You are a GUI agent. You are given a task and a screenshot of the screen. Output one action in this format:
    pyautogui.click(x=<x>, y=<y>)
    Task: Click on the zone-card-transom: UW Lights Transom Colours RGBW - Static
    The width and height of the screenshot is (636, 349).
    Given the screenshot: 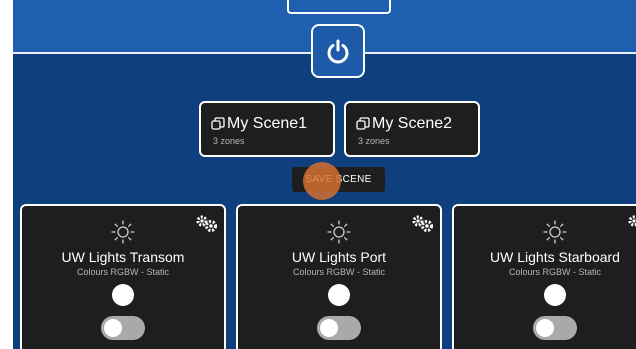 What is the action you would take?
    pyautogui.click(x=123, y=276)
    